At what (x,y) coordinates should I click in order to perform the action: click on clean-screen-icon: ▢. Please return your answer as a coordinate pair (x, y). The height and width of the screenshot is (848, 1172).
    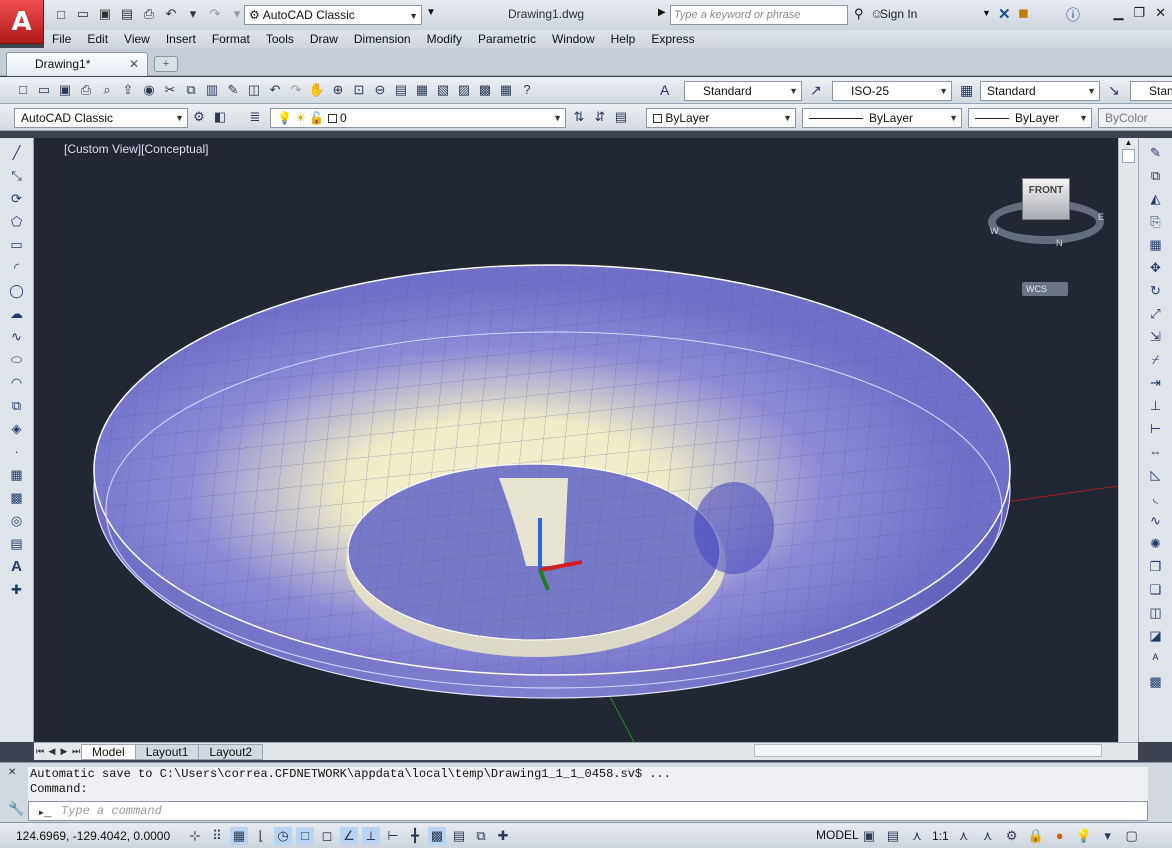
    Looking at the image, I should click on (1132, 836).